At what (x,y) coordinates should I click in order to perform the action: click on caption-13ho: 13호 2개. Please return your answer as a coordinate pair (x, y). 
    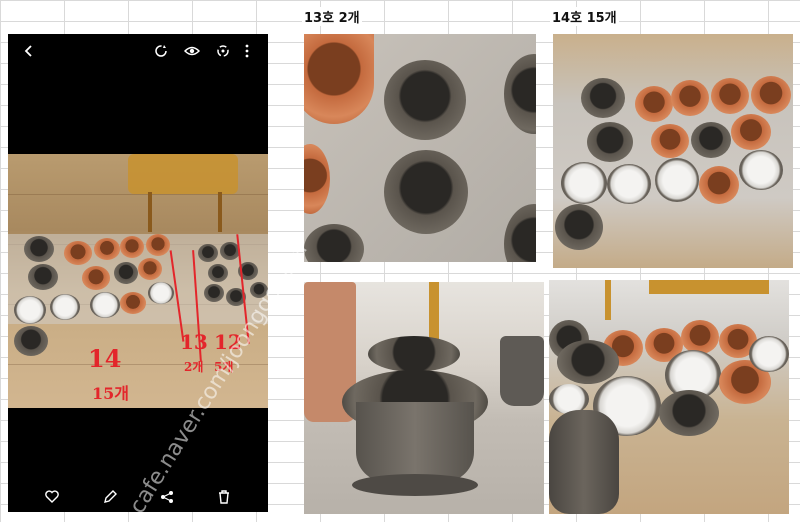
    Looking at the image, I should click on (332, 16).